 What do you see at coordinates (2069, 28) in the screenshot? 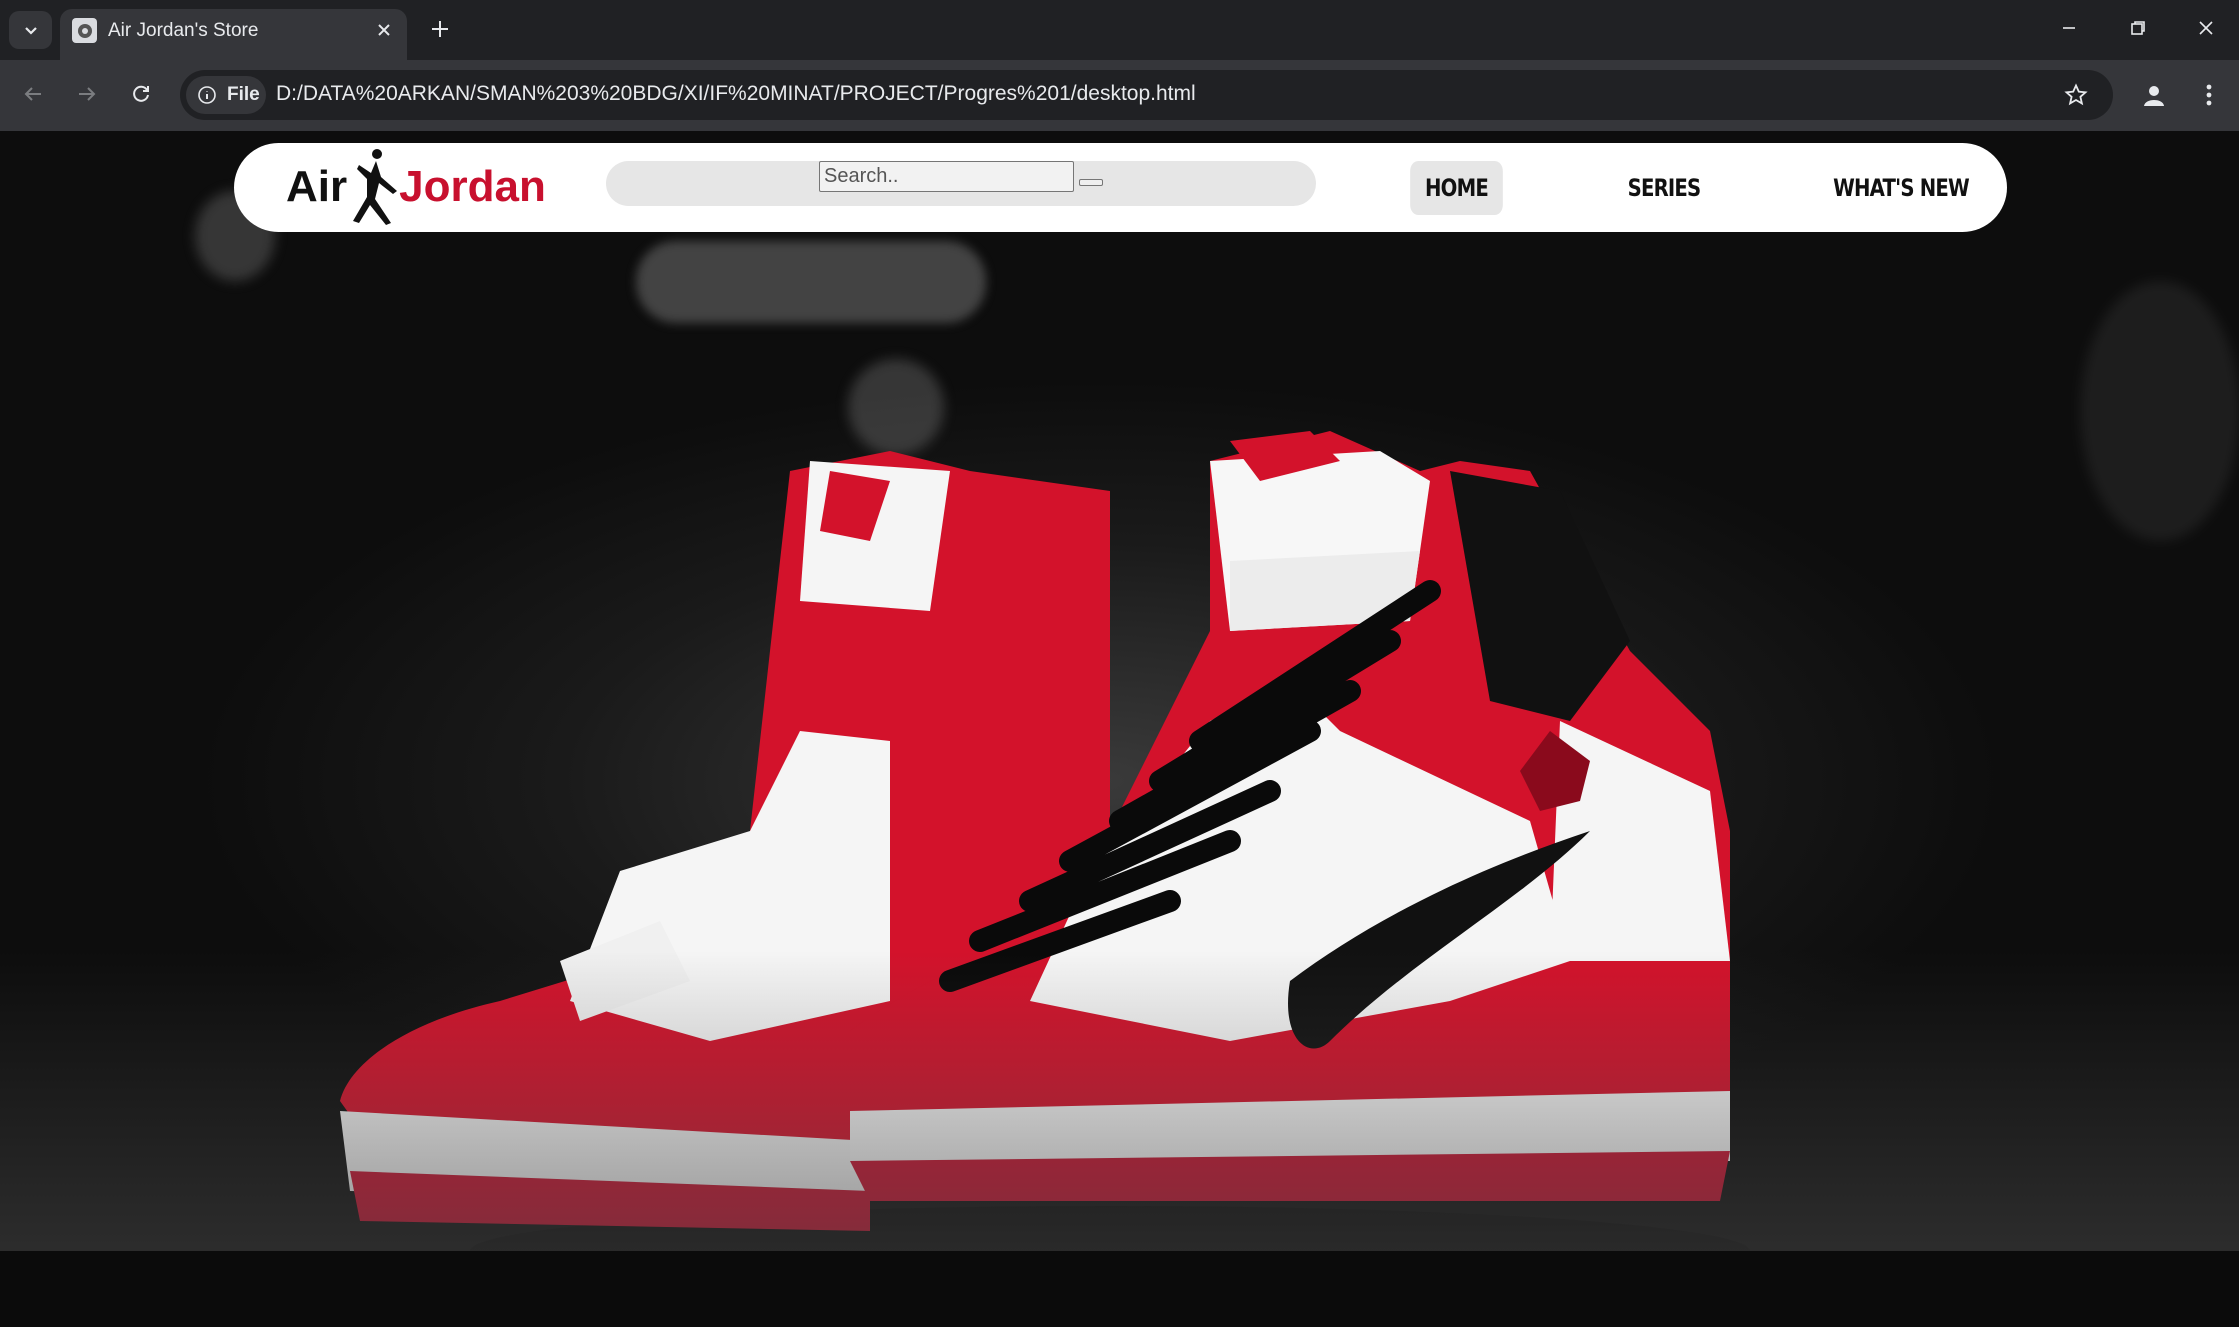
I see `minimize-icon` at bounding box center [2069, 28].